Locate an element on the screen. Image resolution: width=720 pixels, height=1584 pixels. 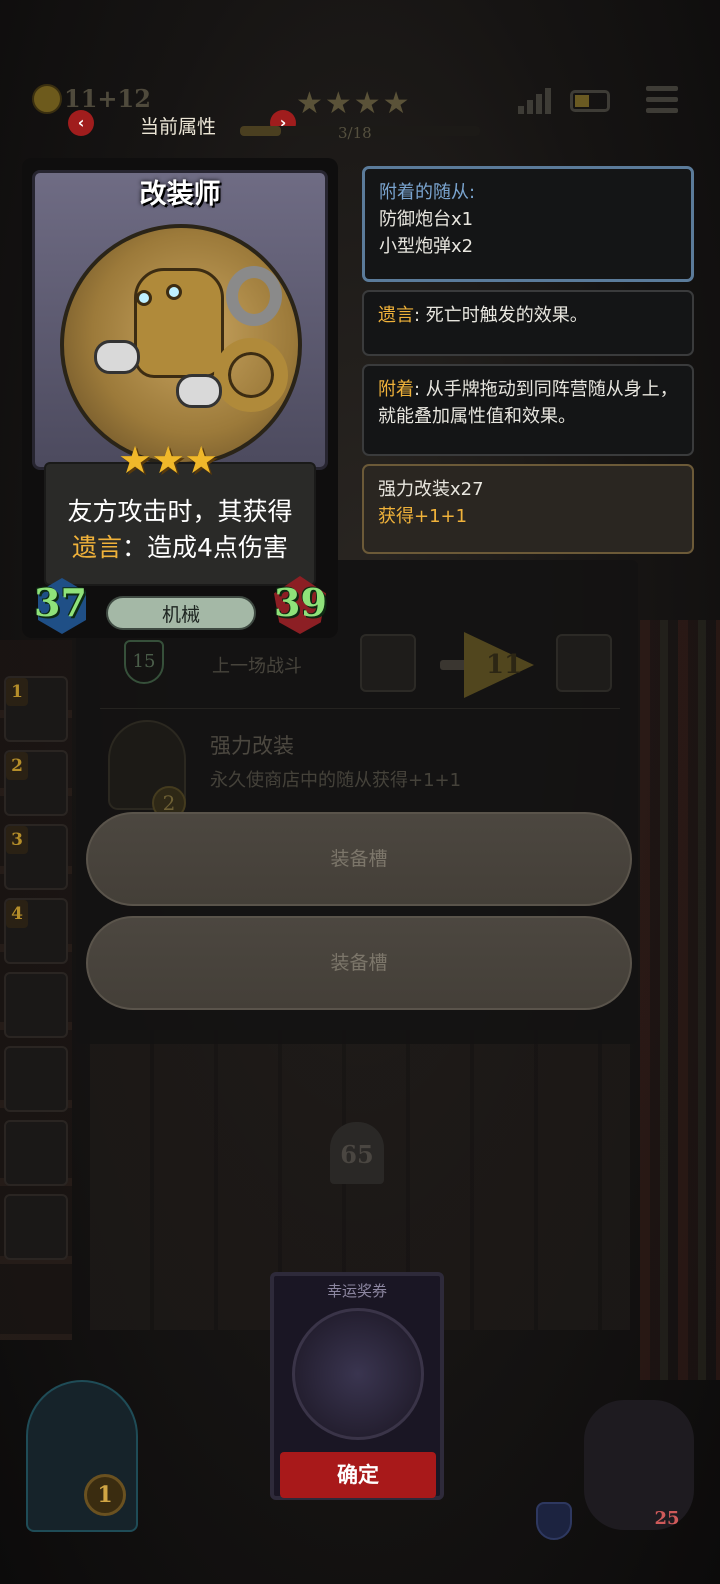
lucky-ticket-title: 幸运奖券 is located at coordinates (356, 1291).